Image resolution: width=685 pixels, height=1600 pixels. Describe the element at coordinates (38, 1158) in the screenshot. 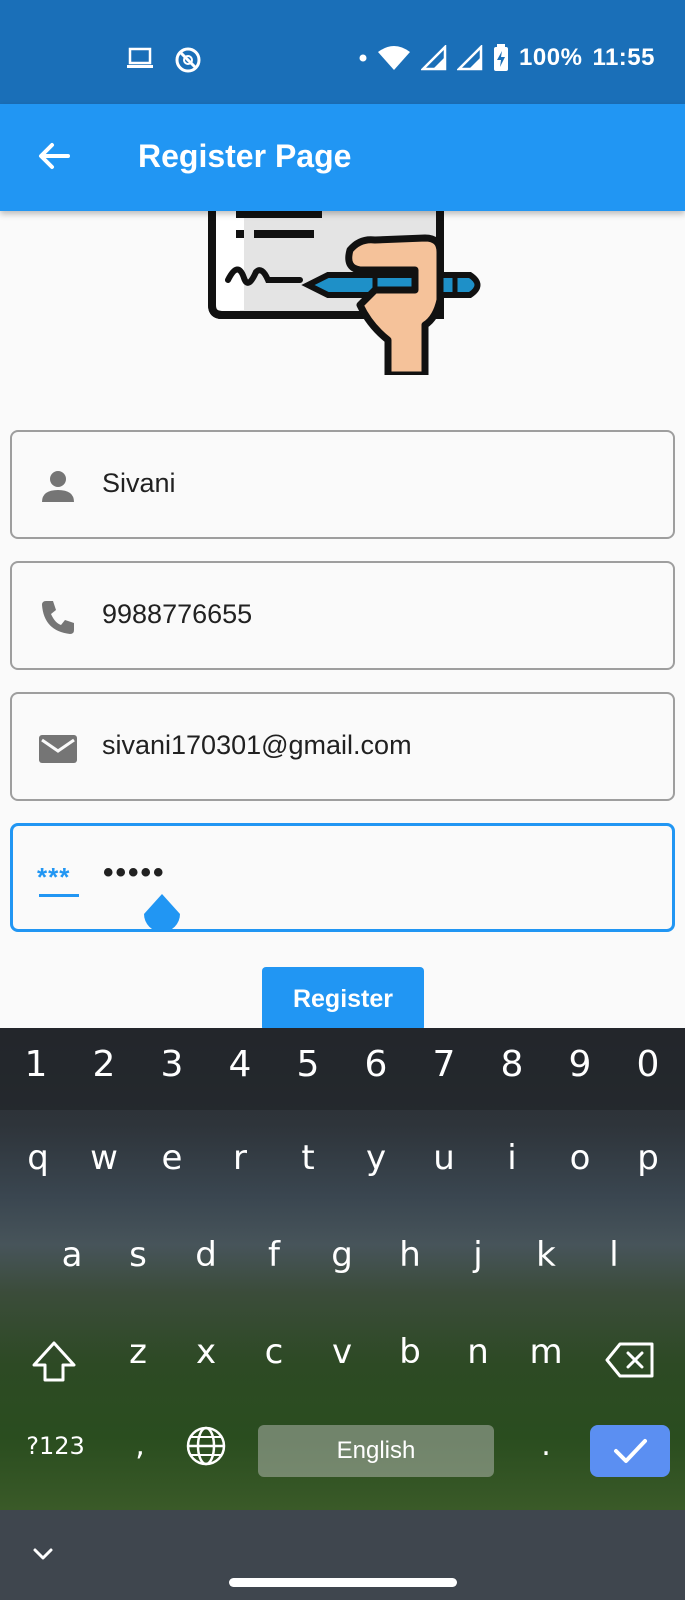

I see `key-q: q` at that location.